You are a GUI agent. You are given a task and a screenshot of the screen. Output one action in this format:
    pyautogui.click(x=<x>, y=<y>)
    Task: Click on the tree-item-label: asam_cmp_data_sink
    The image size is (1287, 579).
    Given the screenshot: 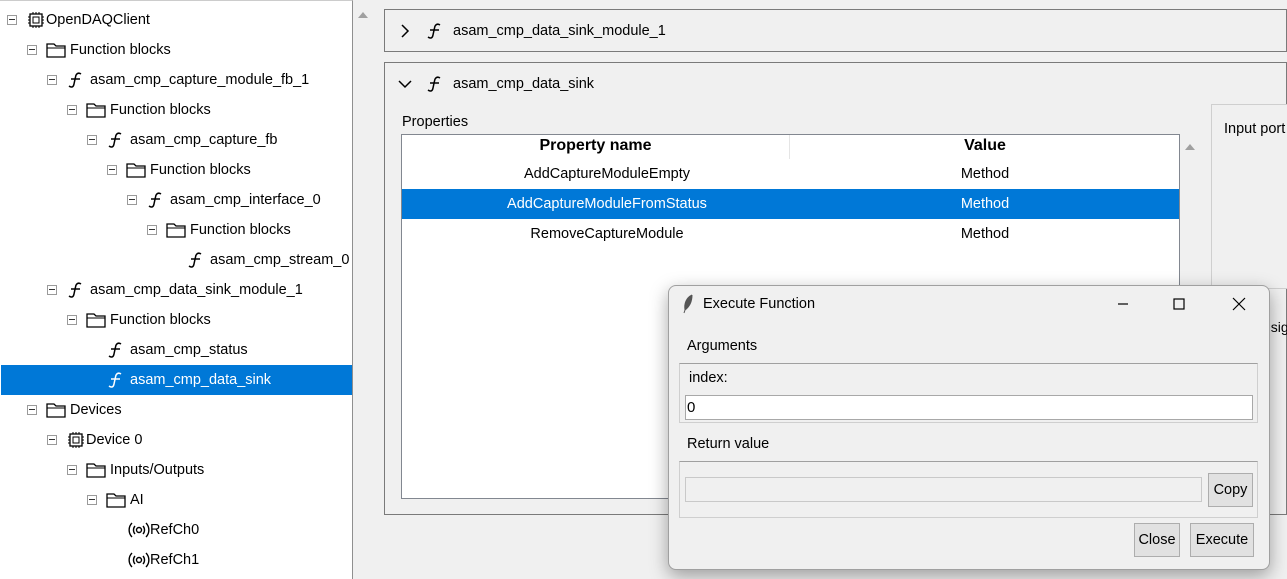 What is the action you would take?
    pyautogui.click(x=201, y=380)
    